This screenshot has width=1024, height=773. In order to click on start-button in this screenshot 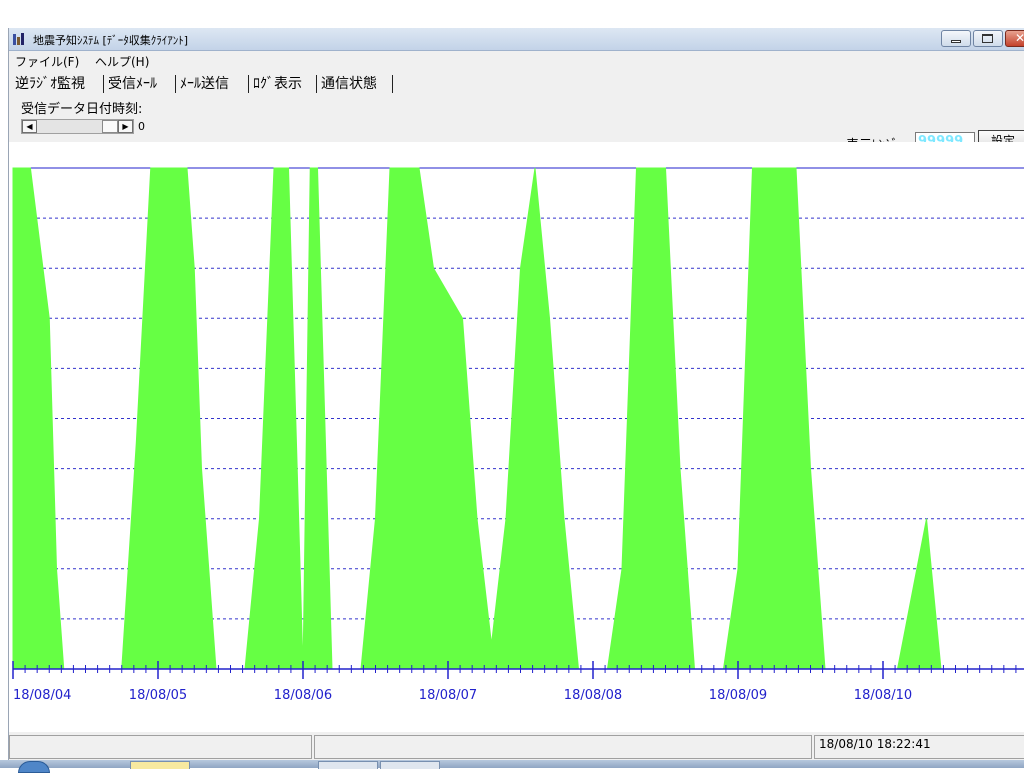, I will do `click(34, 767)`.